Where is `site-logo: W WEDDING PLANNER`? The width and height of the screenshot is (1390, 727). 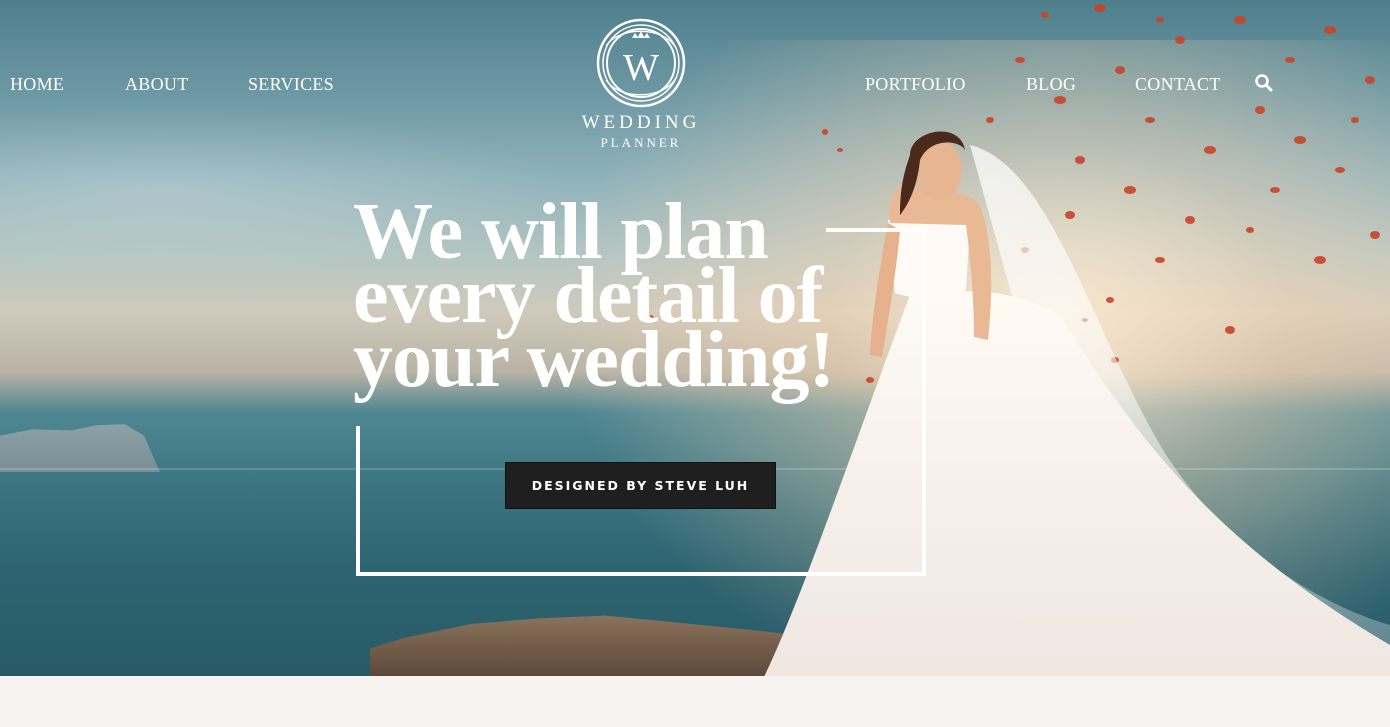
site-logo: W WEDDING PLANNER is located at coordinates (641, 83).